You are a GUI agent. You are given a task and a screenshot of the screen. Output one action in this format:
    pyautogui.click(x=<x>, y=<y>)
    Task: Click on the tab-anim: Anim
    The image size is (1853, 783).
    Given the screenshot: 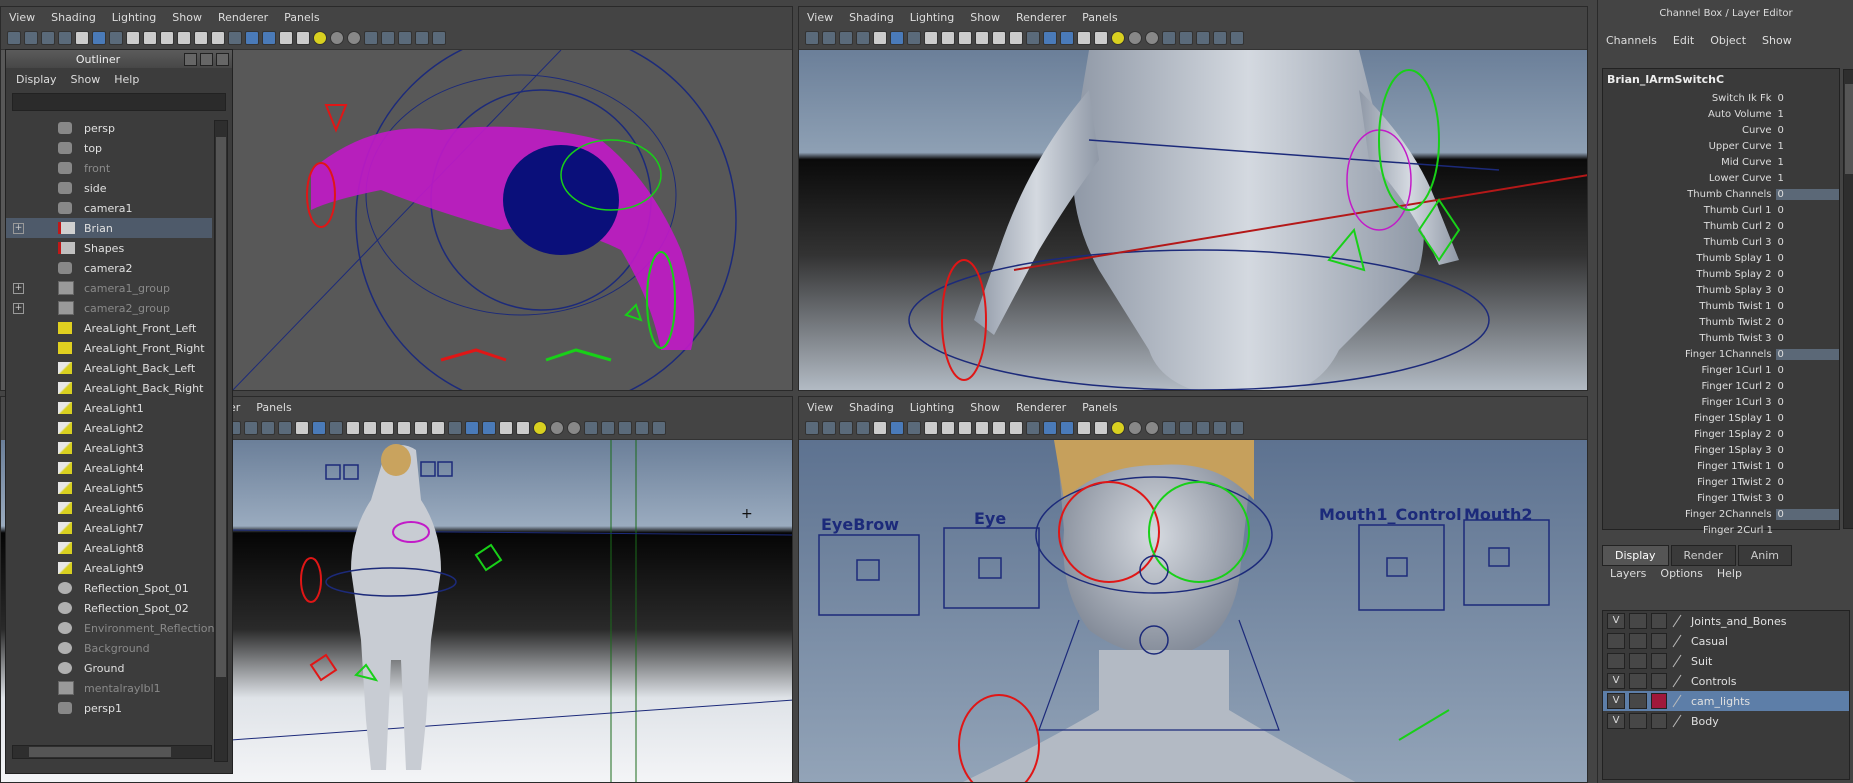 What is the action you would take?
    pyautogui.click(x=1764, y=555)
    